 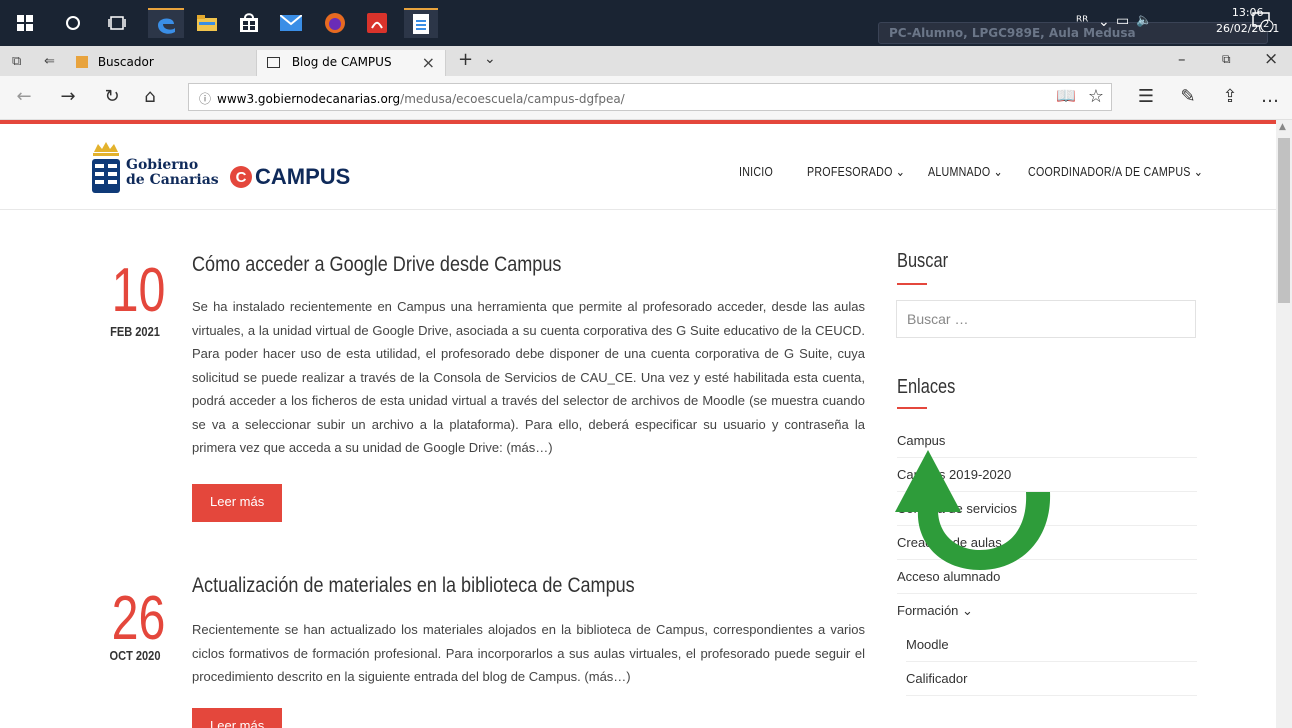 I want to click on sidebar-sublink-moodle: Moodle, so click(x=1051, y=645).